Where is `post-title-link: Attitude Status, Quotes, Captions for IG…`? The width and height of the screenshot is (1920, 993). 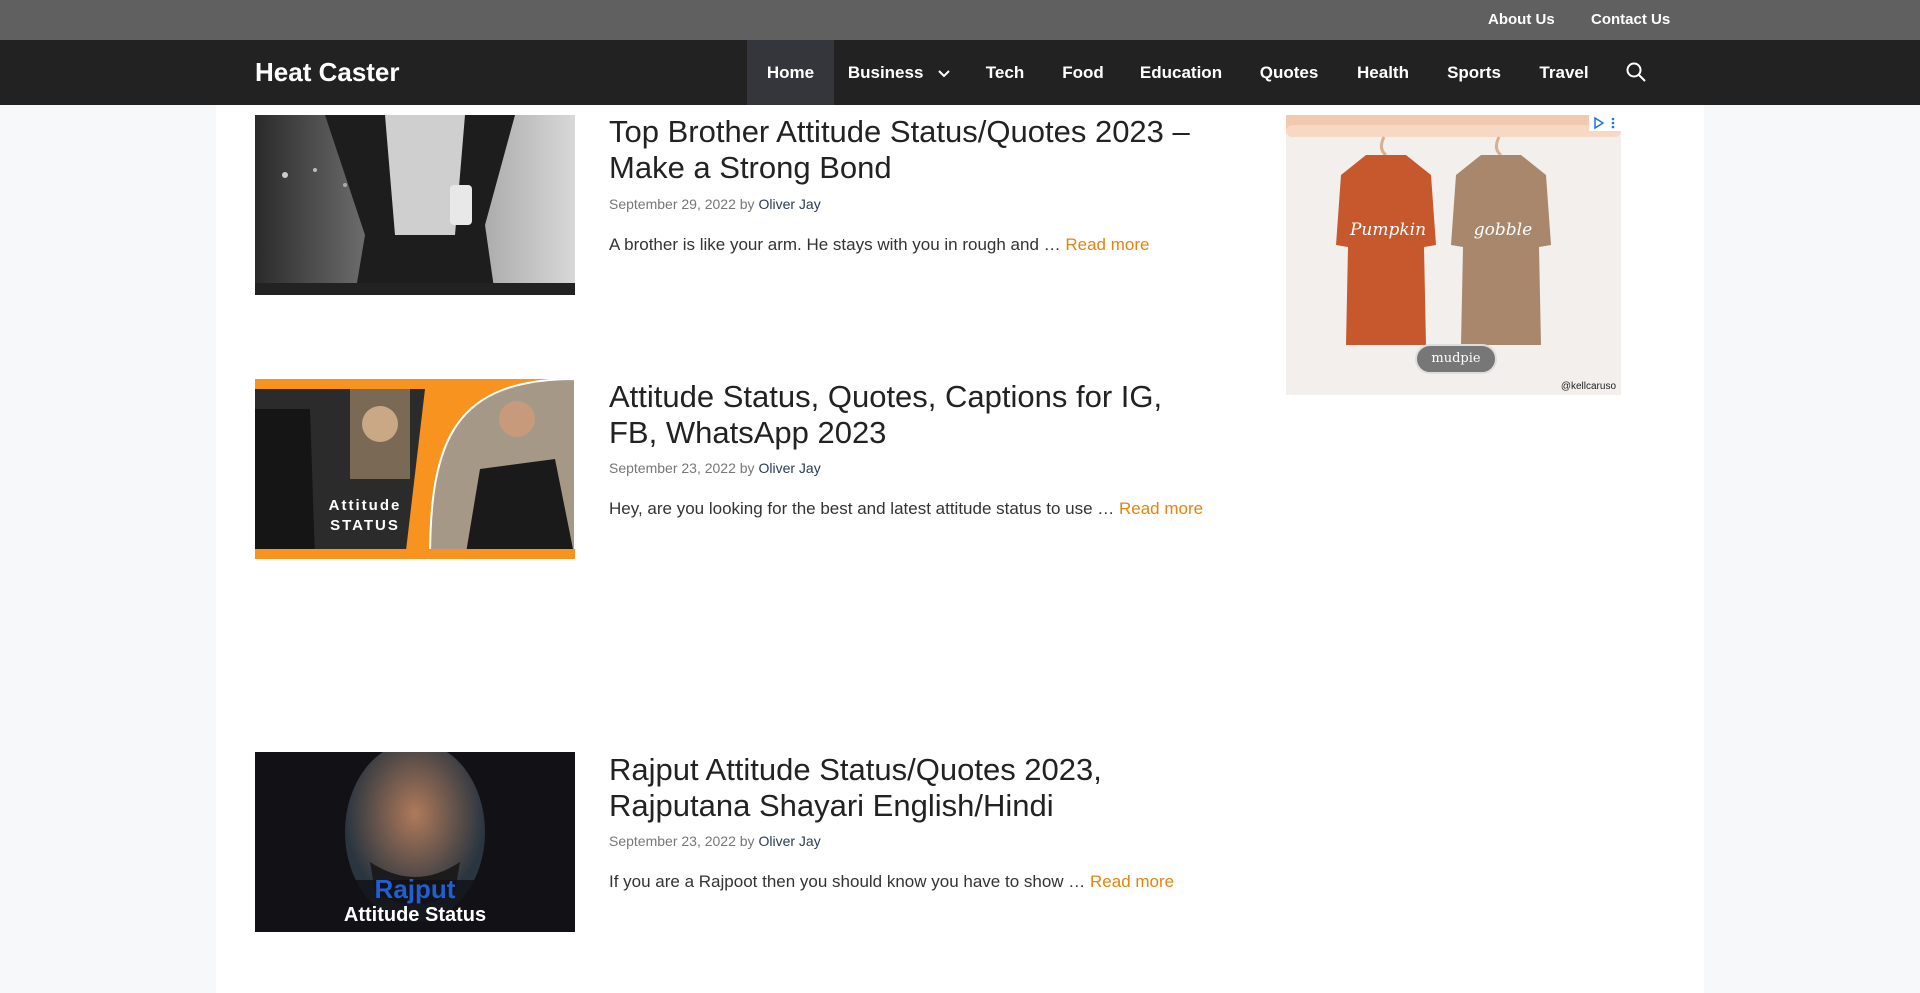
post-title-link: Attitude Status, Quotes, Captions for IG… is located at coordinates (909, 415).